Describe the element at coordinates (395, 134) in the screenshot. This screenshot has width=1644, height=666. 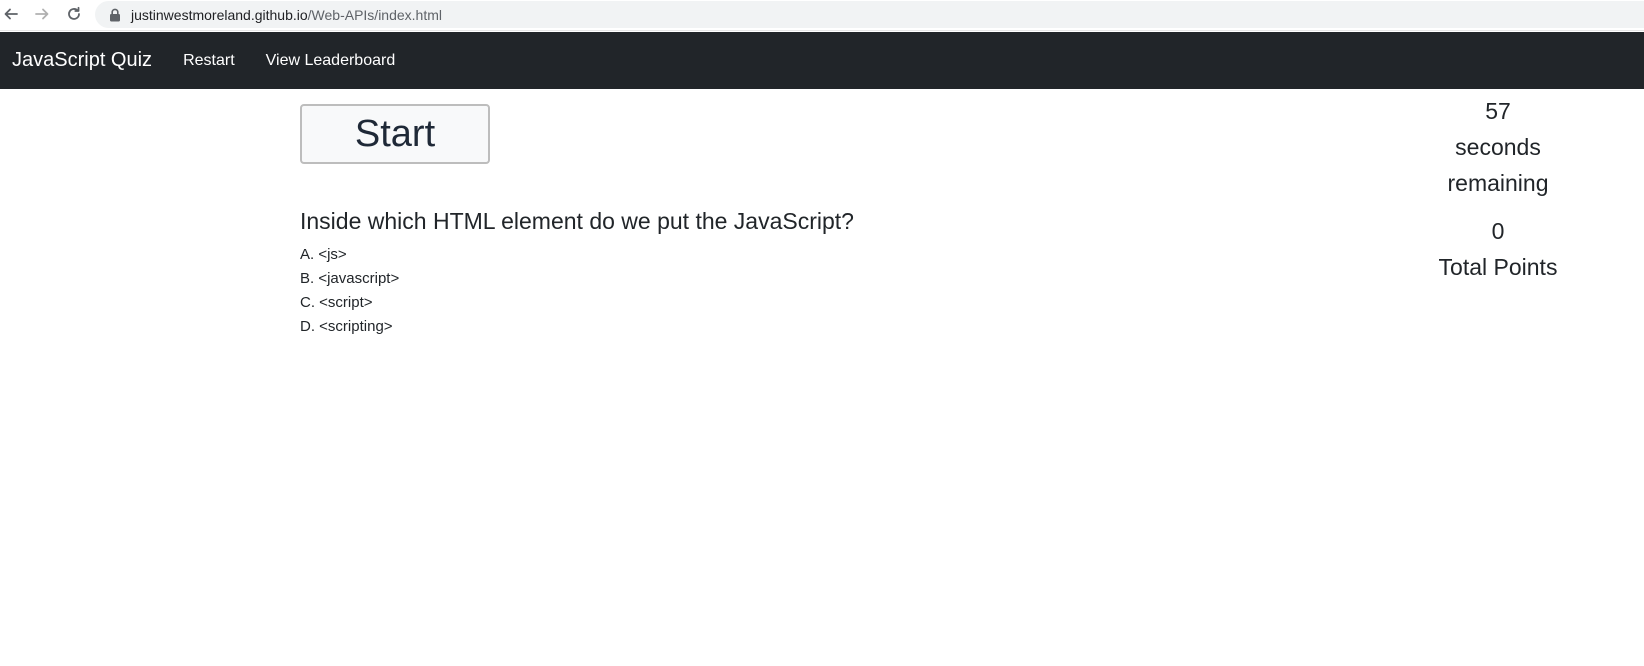
I see `start-button: Start` at that location.